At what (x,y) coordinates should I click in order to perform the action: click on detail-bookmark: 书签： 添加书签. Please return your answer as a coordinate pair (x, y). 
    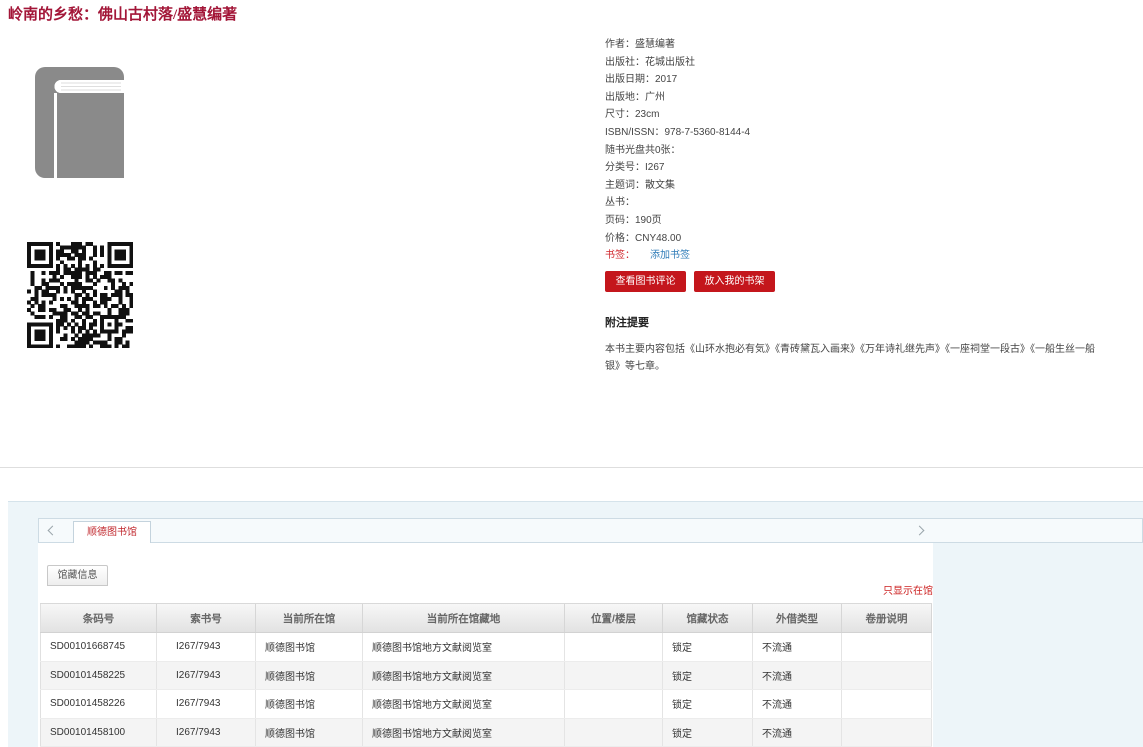
    Looking at the image, I should click on (865, 256).